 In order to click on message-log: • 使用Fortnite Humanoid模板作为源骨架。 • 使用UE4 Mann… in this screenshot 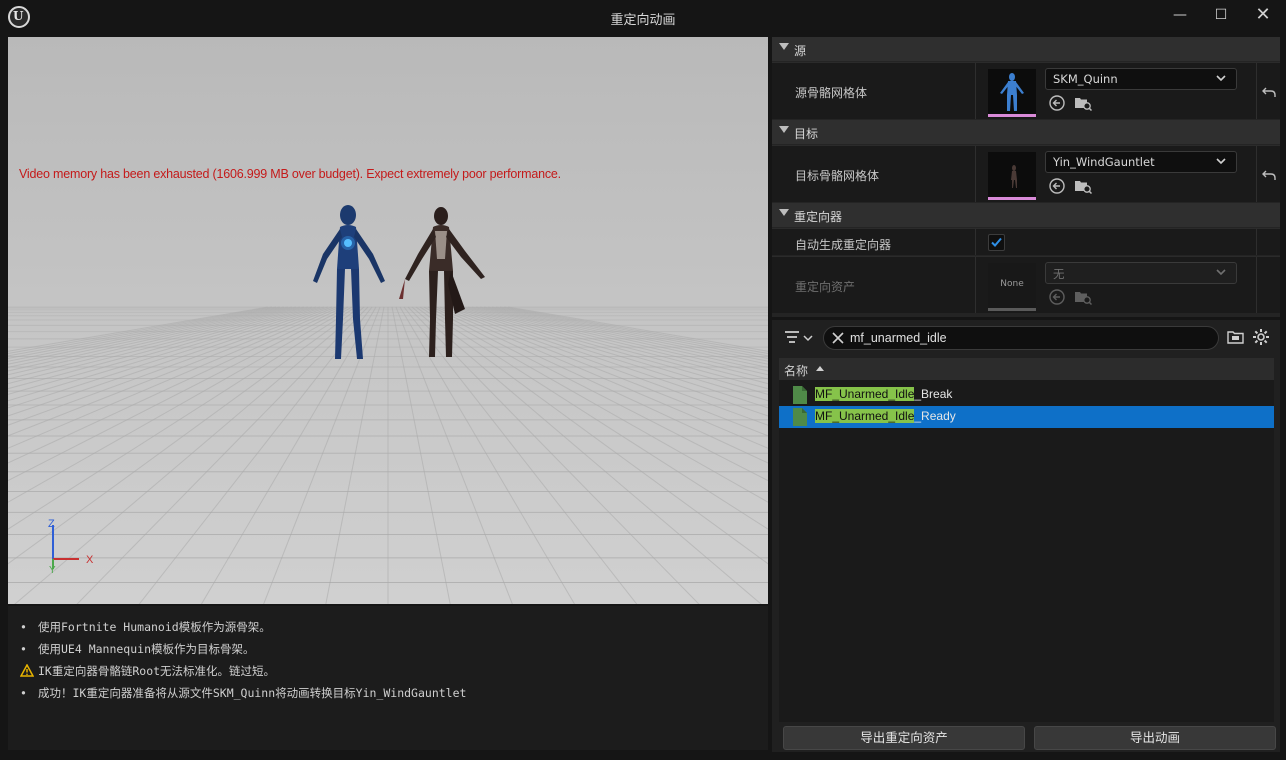, I will do `click(388, 678)`.